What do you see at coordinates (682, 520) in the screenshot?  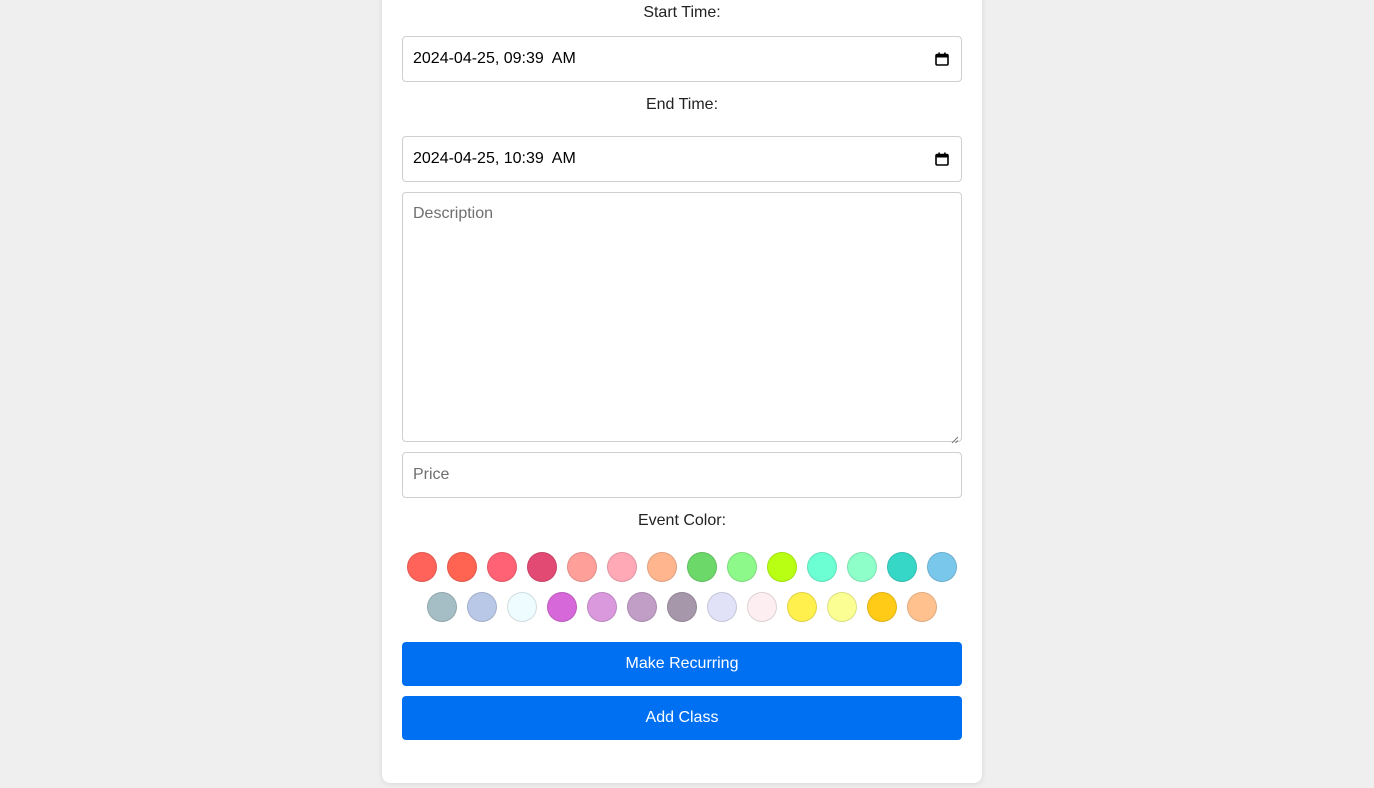 I see `event-color-label: Event Color:` at bounding box center [682, 520].